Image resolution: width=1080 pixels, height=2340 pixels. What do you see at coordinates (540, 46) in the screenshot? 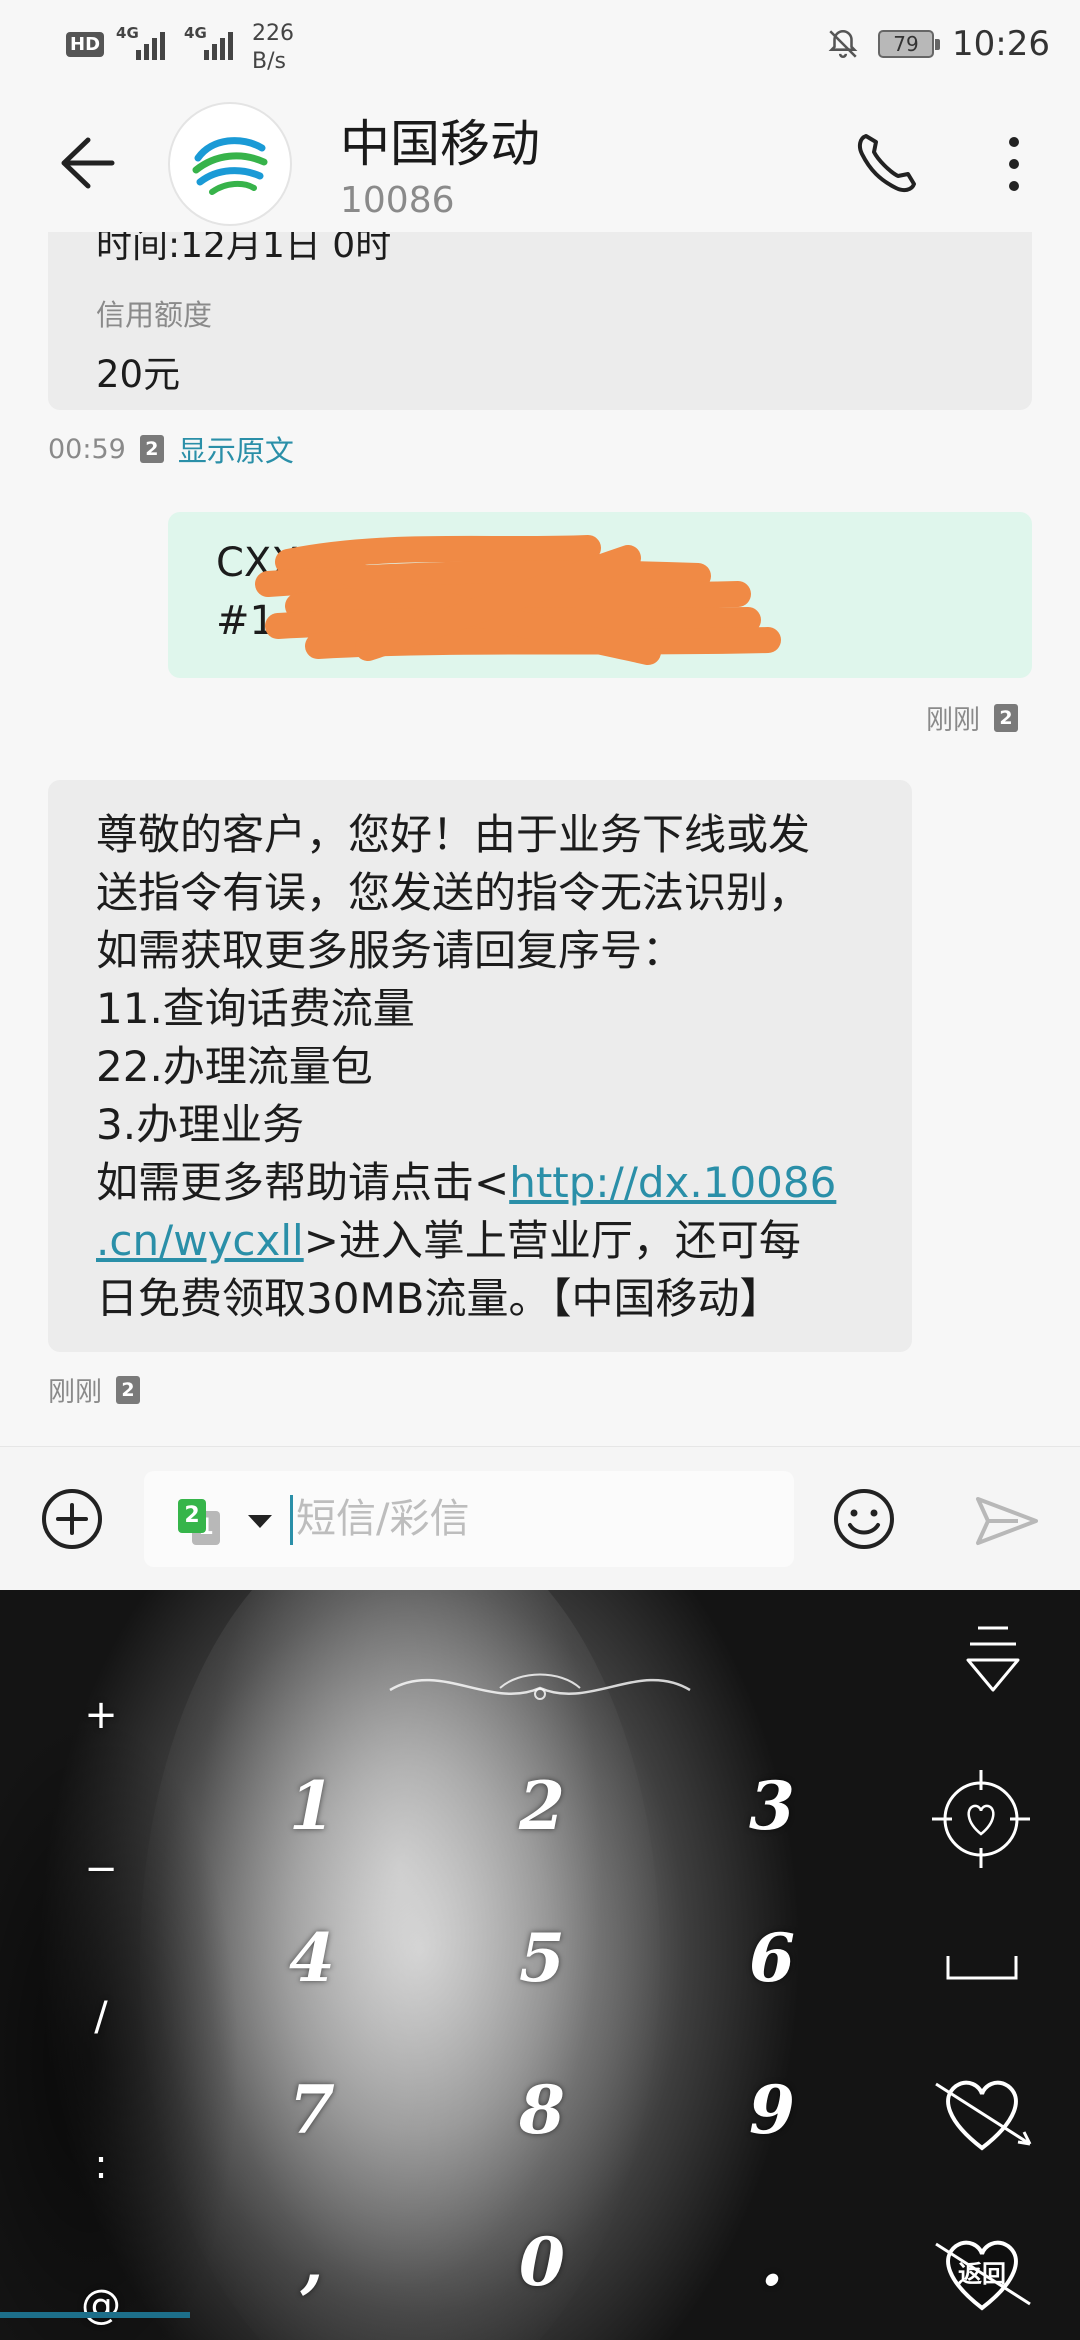
I see `status-bar: HD 4G 4G 226 B/s 79 10:26` at bounding box center [540, 46].